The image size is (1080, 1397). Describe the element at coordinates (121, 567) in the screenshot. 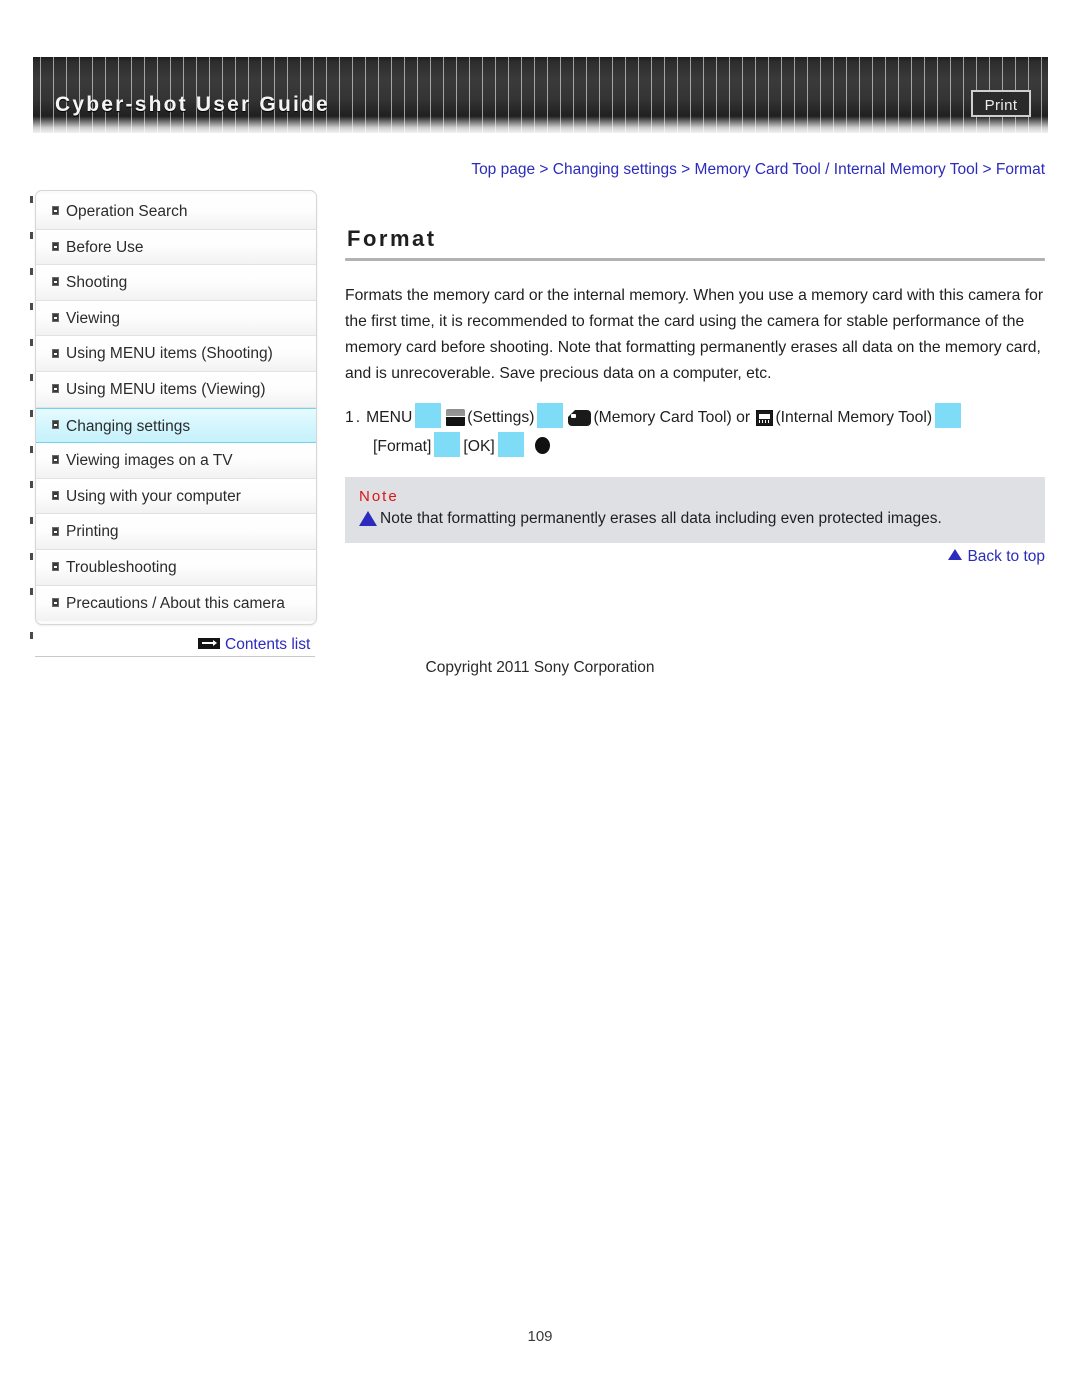

I see `sidebar-item-label: Troubleshooting` at that location.